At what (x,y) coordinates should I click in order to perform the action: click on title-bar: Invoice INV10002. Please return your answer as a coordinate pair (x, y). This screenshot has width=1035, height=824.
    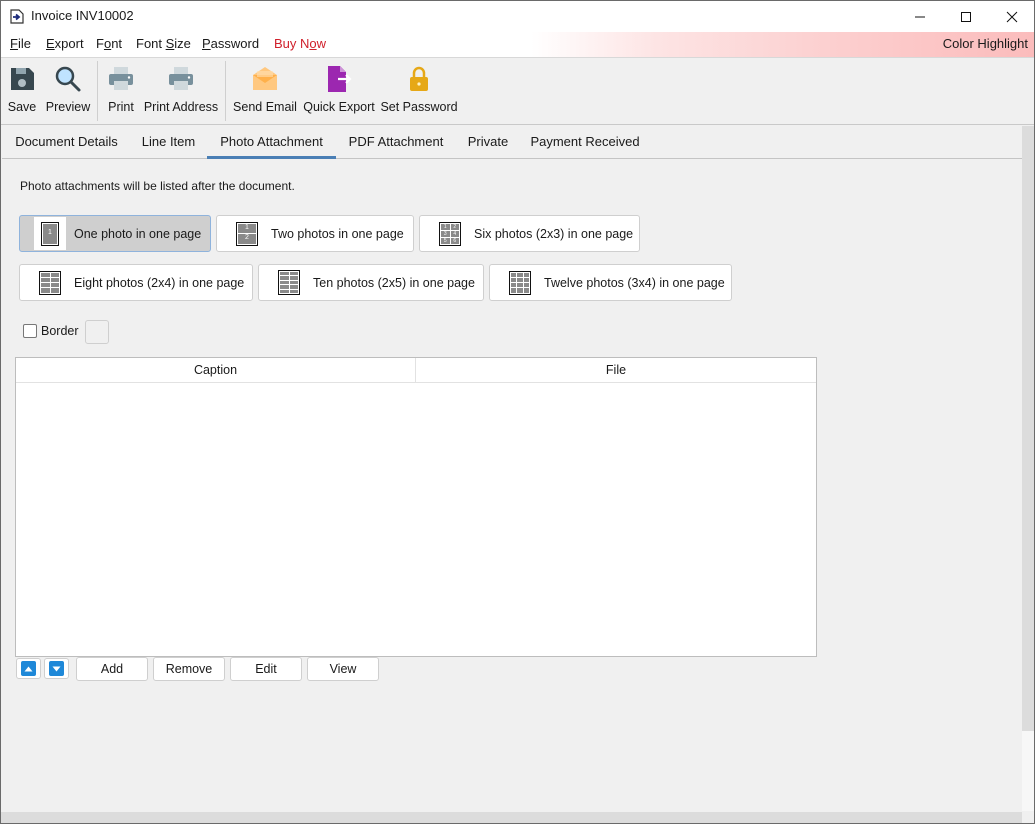
    Looking at the image, I should click on (517, 16).